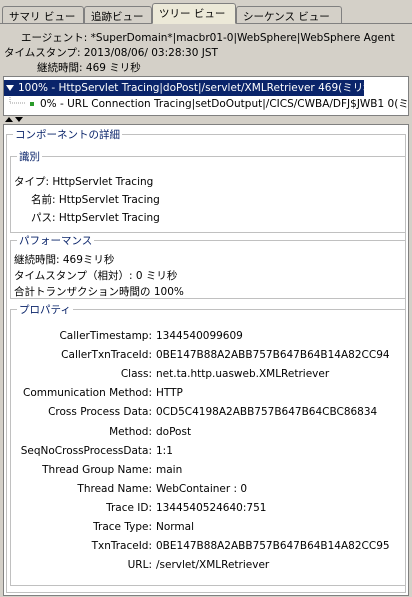 The height and width of the screenshot is (597, 412). What do you see at coordinates (175, 527) in the screenshot?
I see `property-value: Normal` at bounding box center [175, 527].